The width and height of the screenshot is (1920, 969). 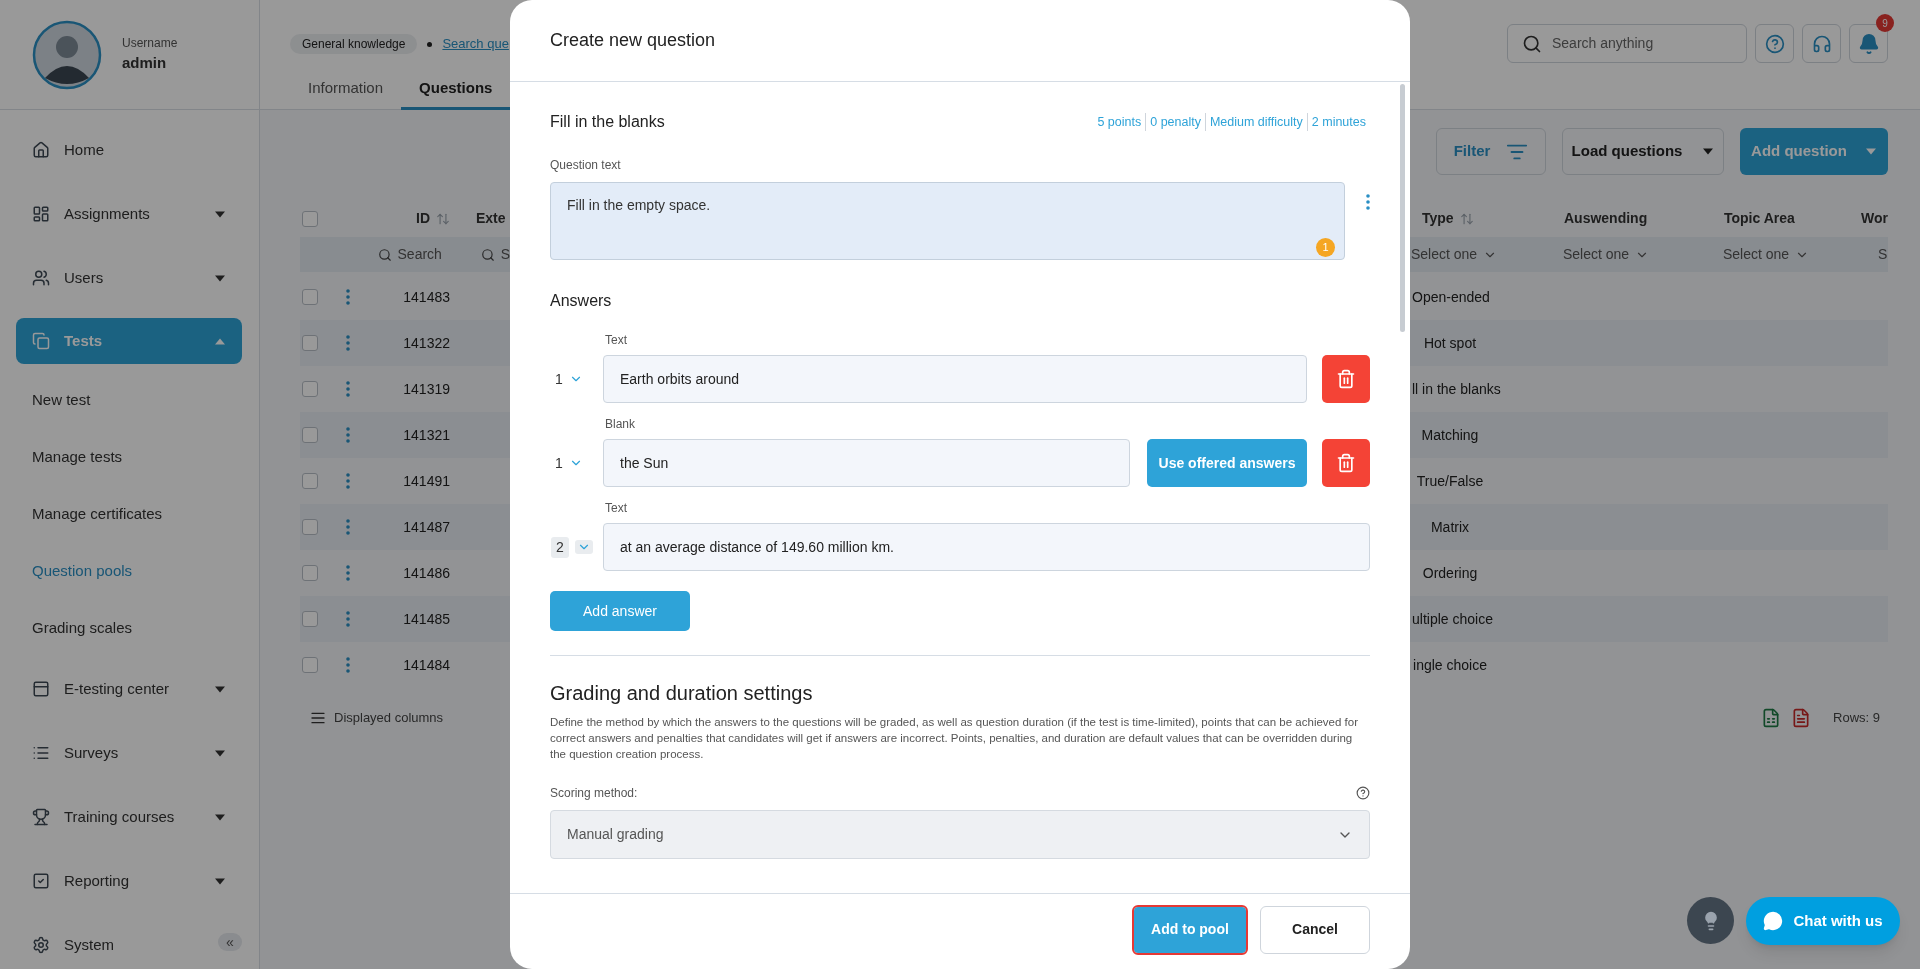 I want to click on table-cell-text: 141322, so click(x=426, y=343).